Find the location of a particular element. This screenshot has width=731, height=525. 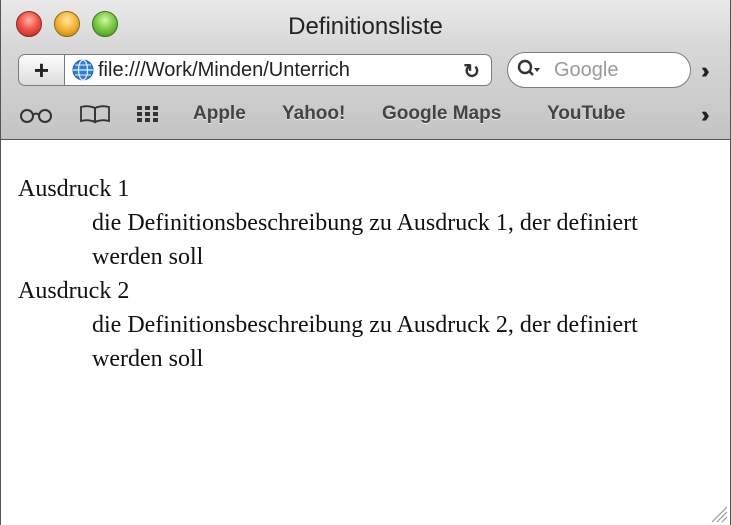

address-bar: file:///Work/Minden/Unterrich ↻ is located at coordinates (278, 70).